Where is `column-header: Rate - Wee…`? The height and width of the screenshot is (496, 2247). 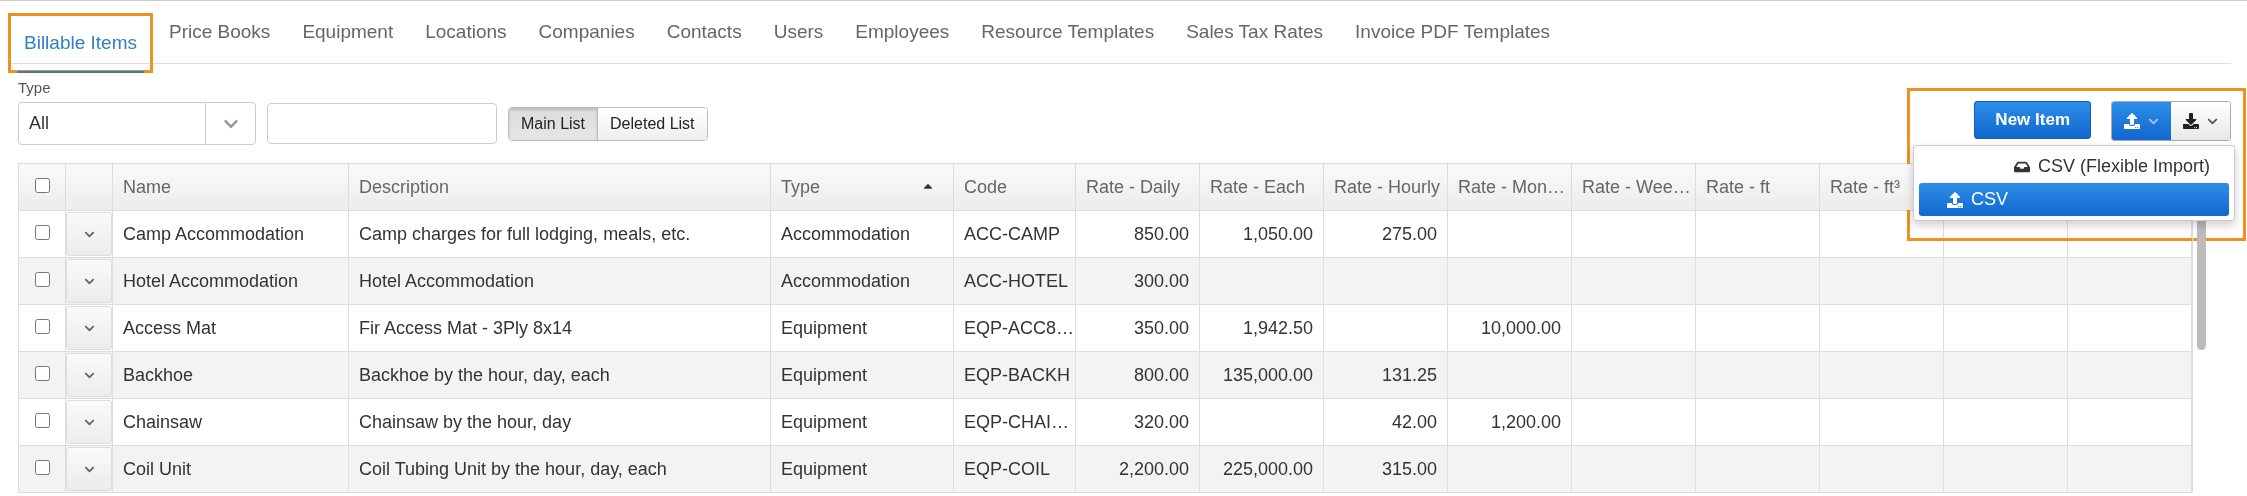
column-header: Rate - Wee… is located at coordinates (1633, 187).